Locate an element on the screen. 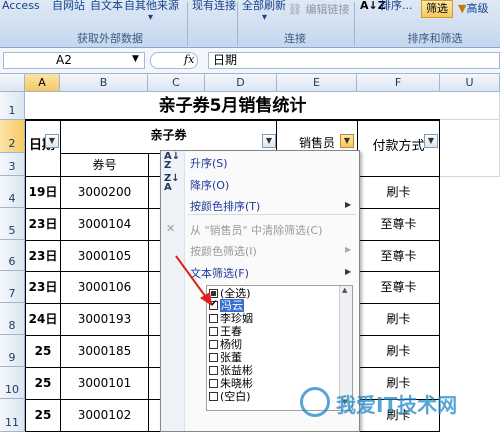 The width and height of the screenshot is (500, 432). list-item: 王春 is located at coordinates (225, 331).